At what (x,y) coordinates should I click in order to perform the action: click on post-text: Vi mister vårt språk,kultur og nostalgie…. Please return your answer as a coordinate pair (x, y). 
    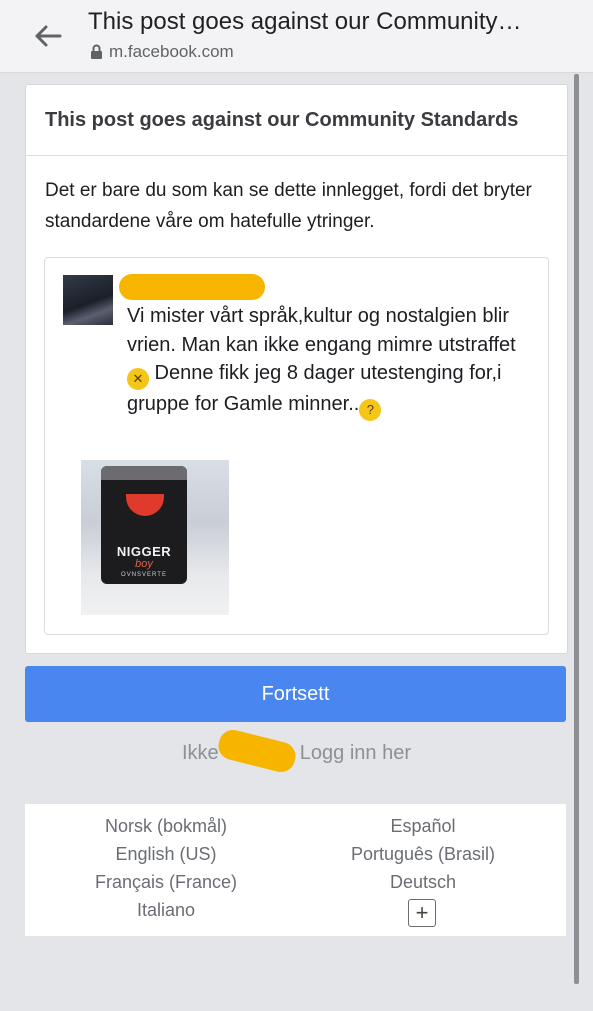
    Looking at the image, I should click on (329, 361).